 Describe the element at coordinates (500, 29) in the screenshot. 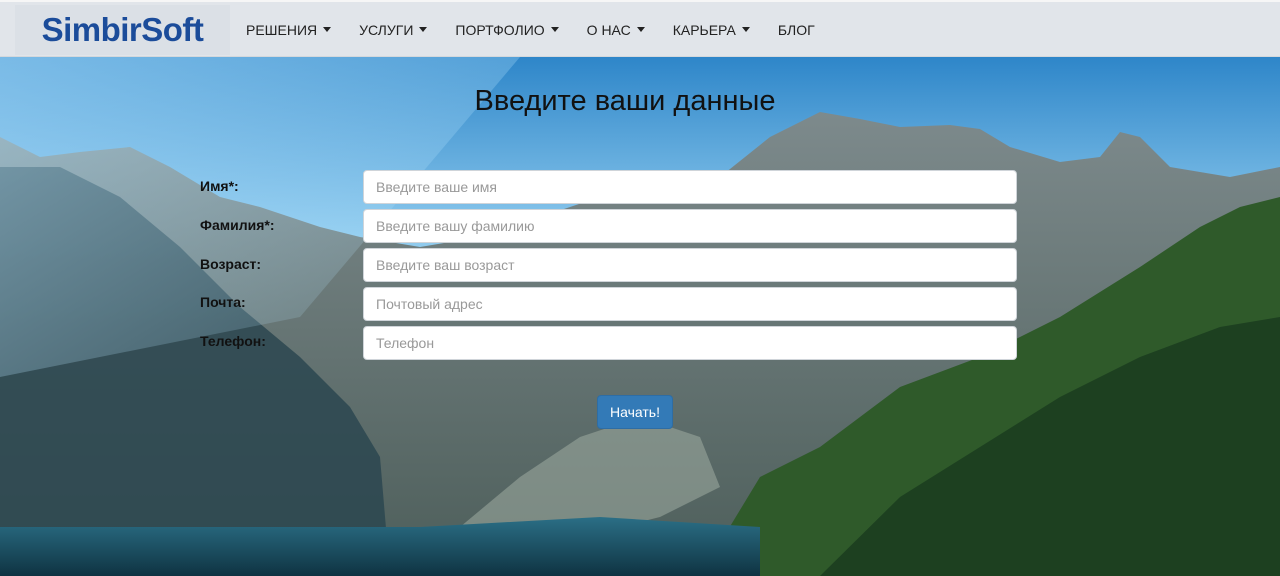

I see `nav-item-label: ПОРТФОЛИО` at that location.